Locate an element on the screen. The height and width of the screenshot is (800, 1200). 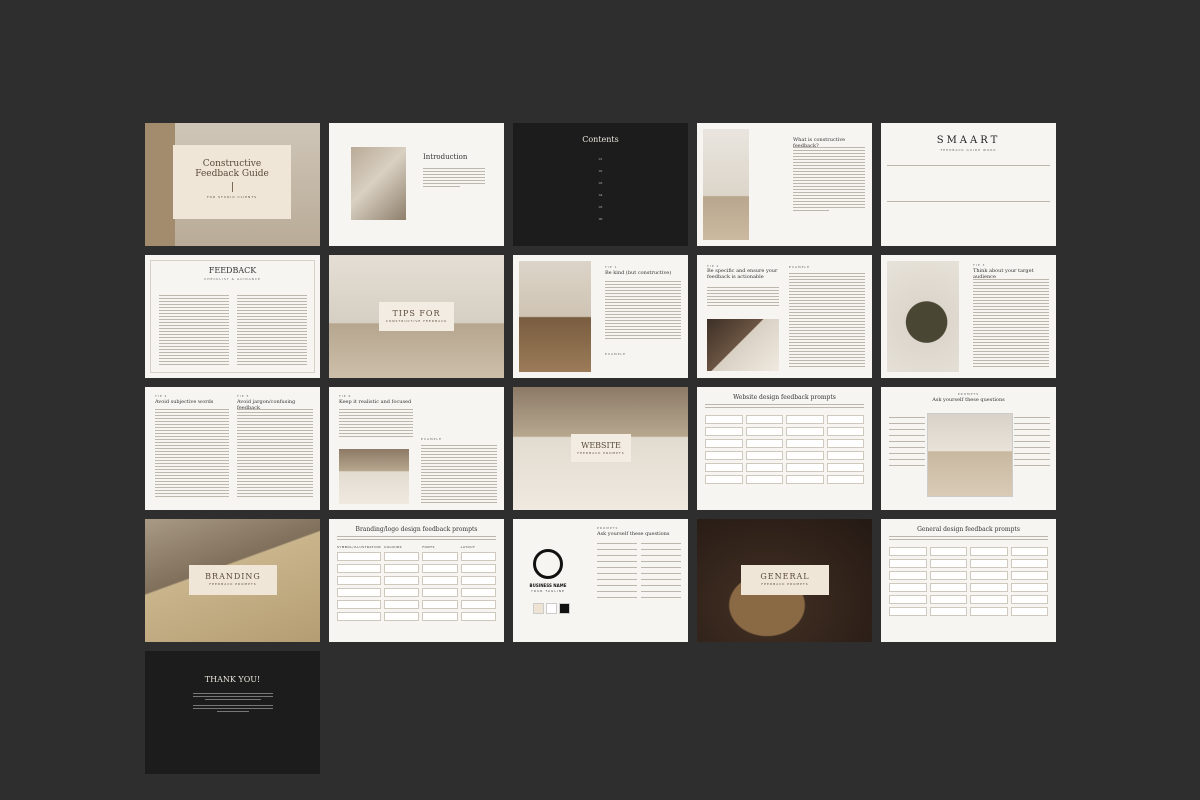
website-prompts-table is located at coordinates (784, 449).